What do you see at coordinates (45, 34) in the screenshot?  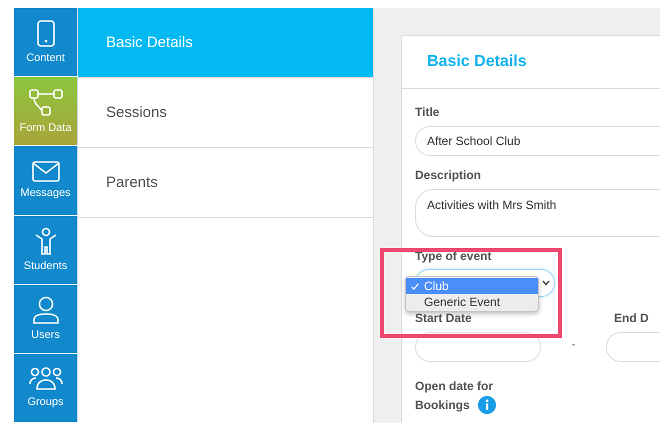 I see `phone-icon` at bounding box center [45, 34].